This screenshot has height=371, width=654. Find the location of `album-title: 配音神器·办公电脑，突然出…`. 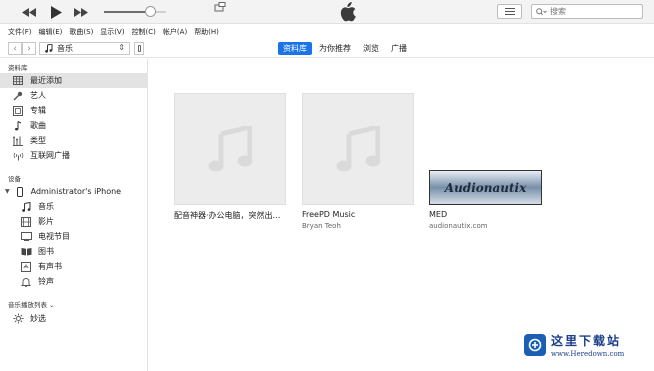

album-title: 配音神器·办公电脑，突然出… is located at coordinates (230, 215).